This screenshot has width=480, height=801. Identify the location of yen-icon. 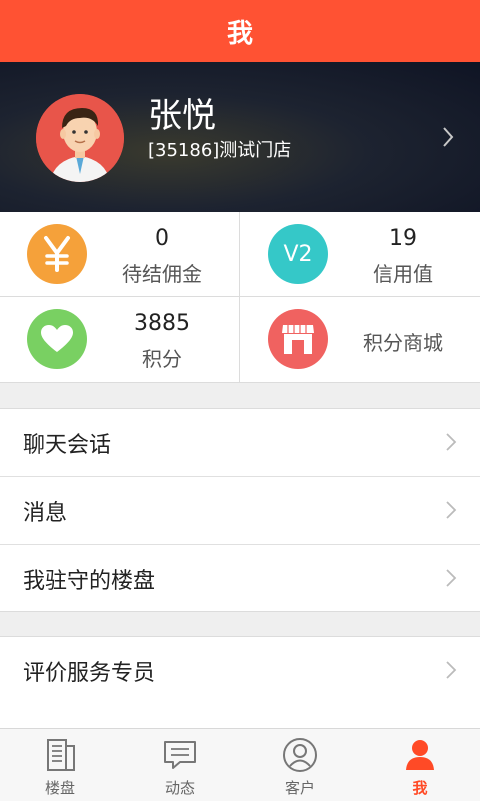
(57, 254).